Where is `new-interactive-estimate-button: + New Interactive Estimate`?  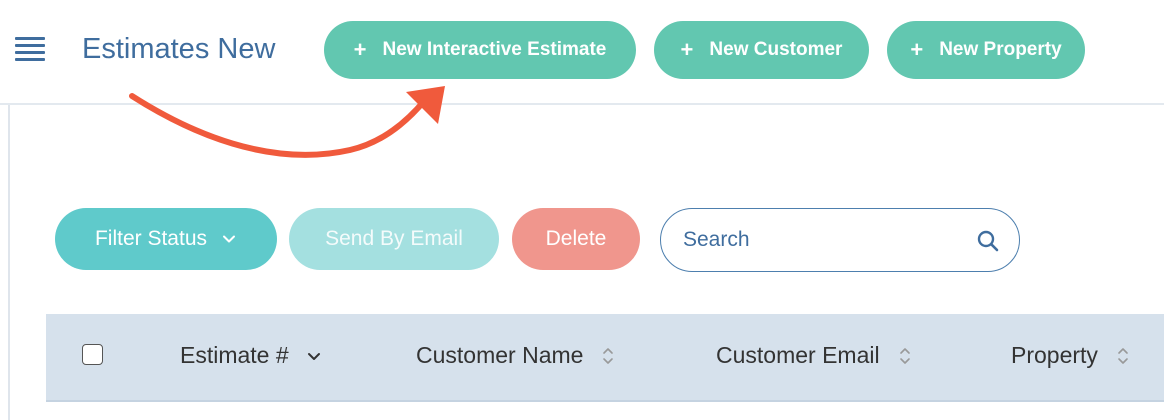
new-interactive-estimate-button: + New Interactive Estimate is located at coordinates (480, 50).